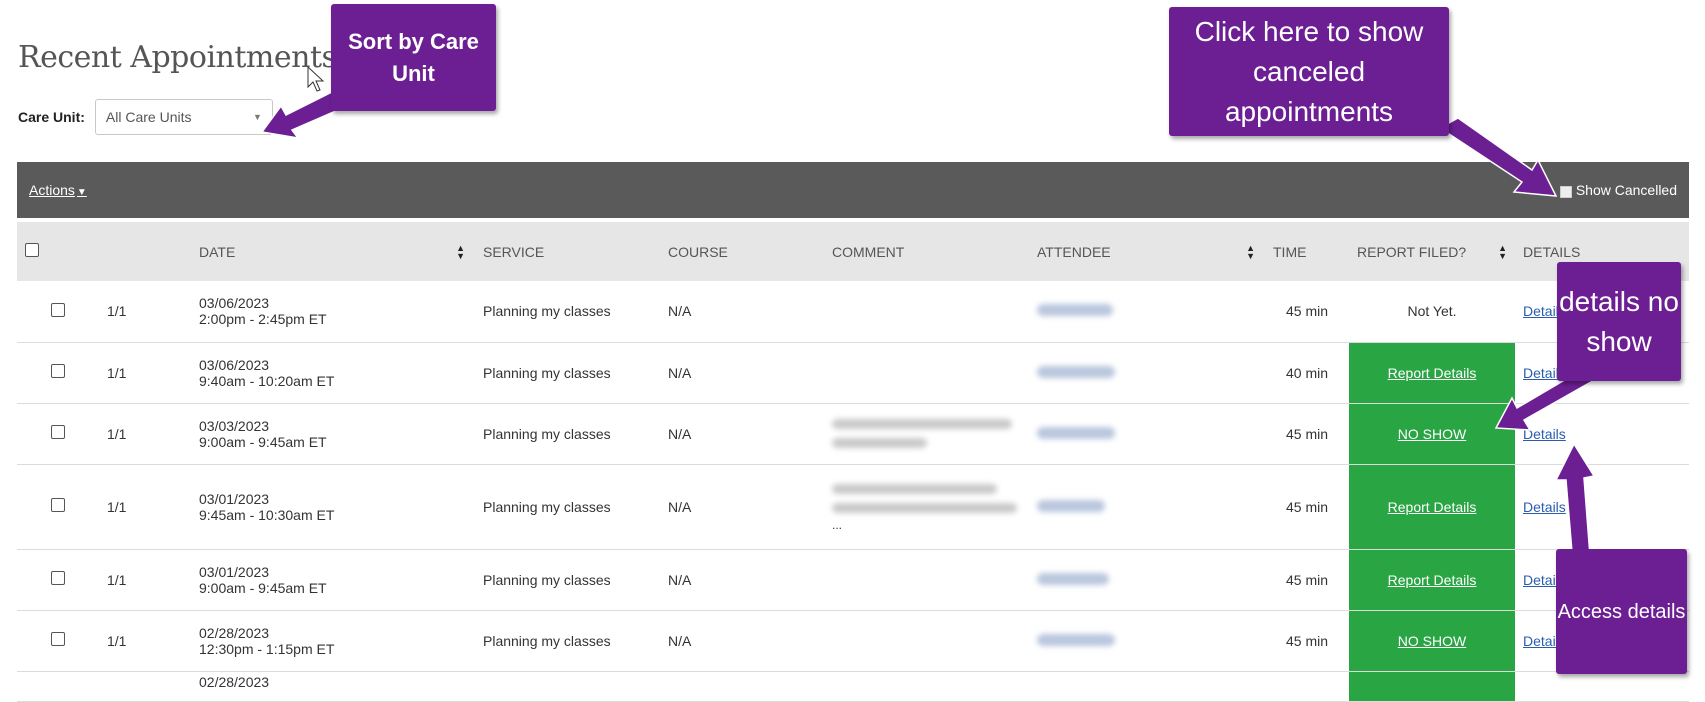 This screenshot has height=702, width=1705. I want to click on chevron-down-icon: ▼, so click(257, 117).